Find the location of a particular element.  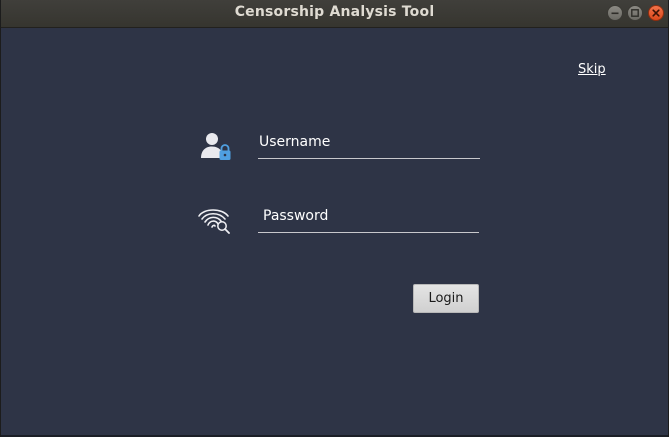

maximize-button is located at coordinates (635, 13).